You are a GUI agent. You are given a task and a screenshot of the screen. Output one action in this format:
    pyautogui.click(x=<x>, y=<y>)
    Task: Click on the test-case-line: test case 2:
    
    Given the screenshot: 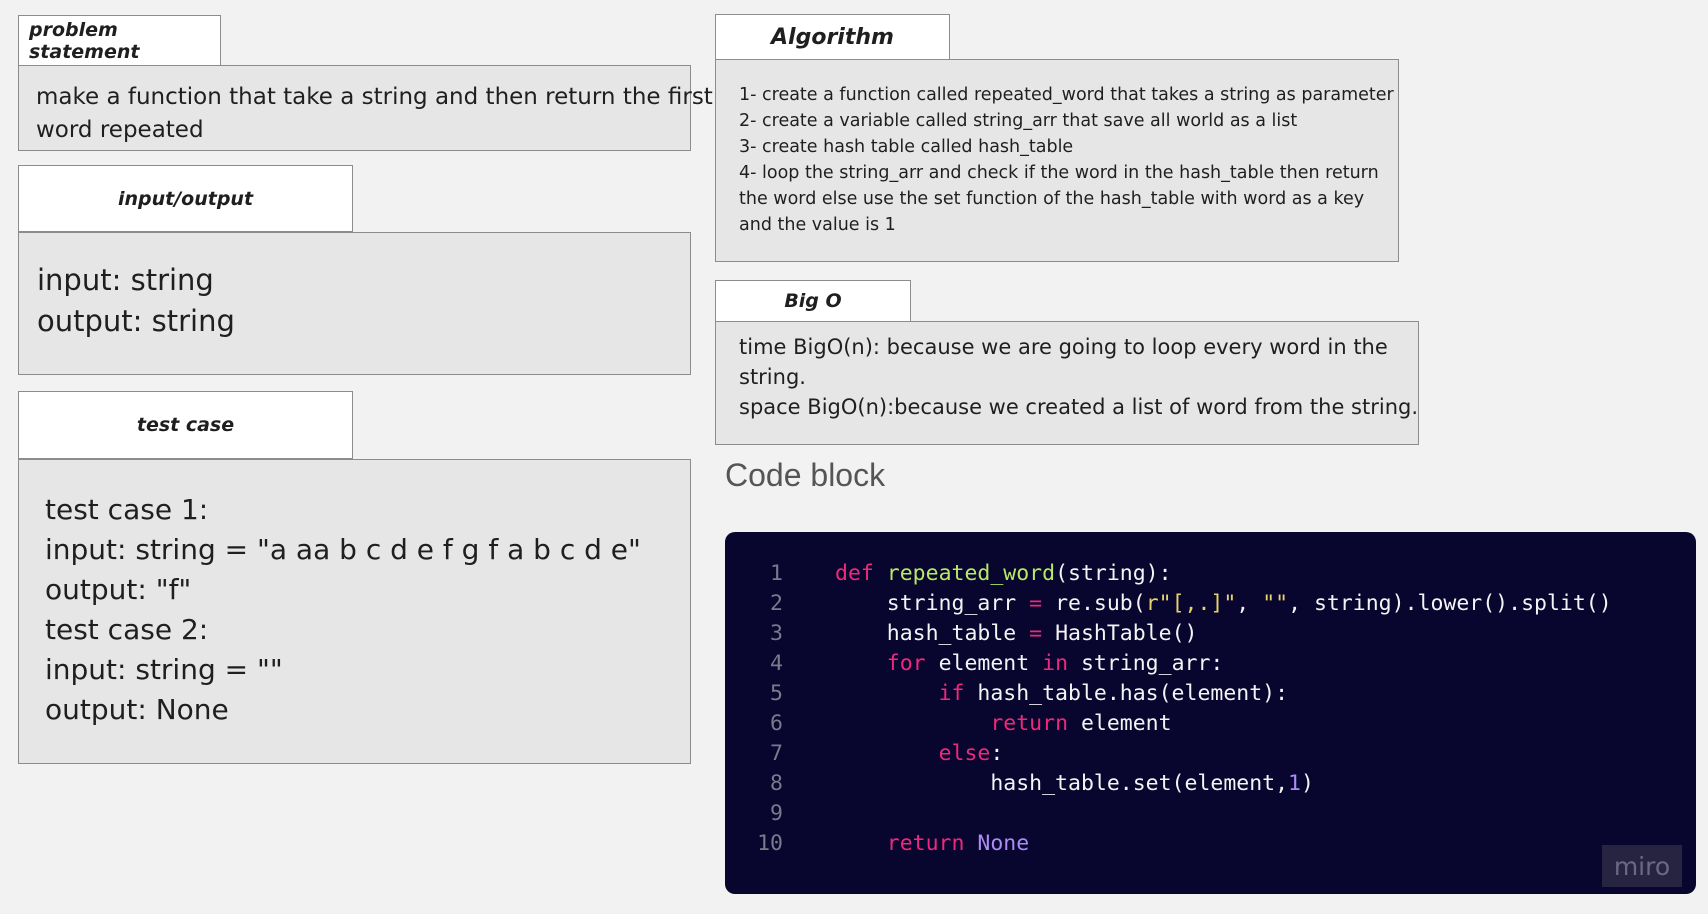 What is the action you would take?
    pyautogui.click(x=127, y=629)
    